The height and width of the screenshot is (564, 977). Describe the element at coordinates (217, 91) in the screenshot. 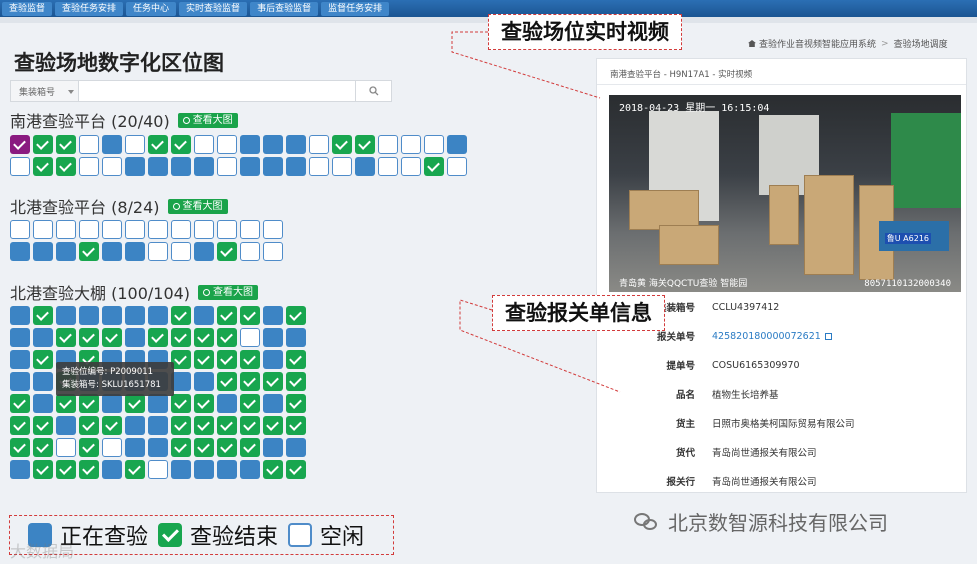

I see `search-input` at that location.